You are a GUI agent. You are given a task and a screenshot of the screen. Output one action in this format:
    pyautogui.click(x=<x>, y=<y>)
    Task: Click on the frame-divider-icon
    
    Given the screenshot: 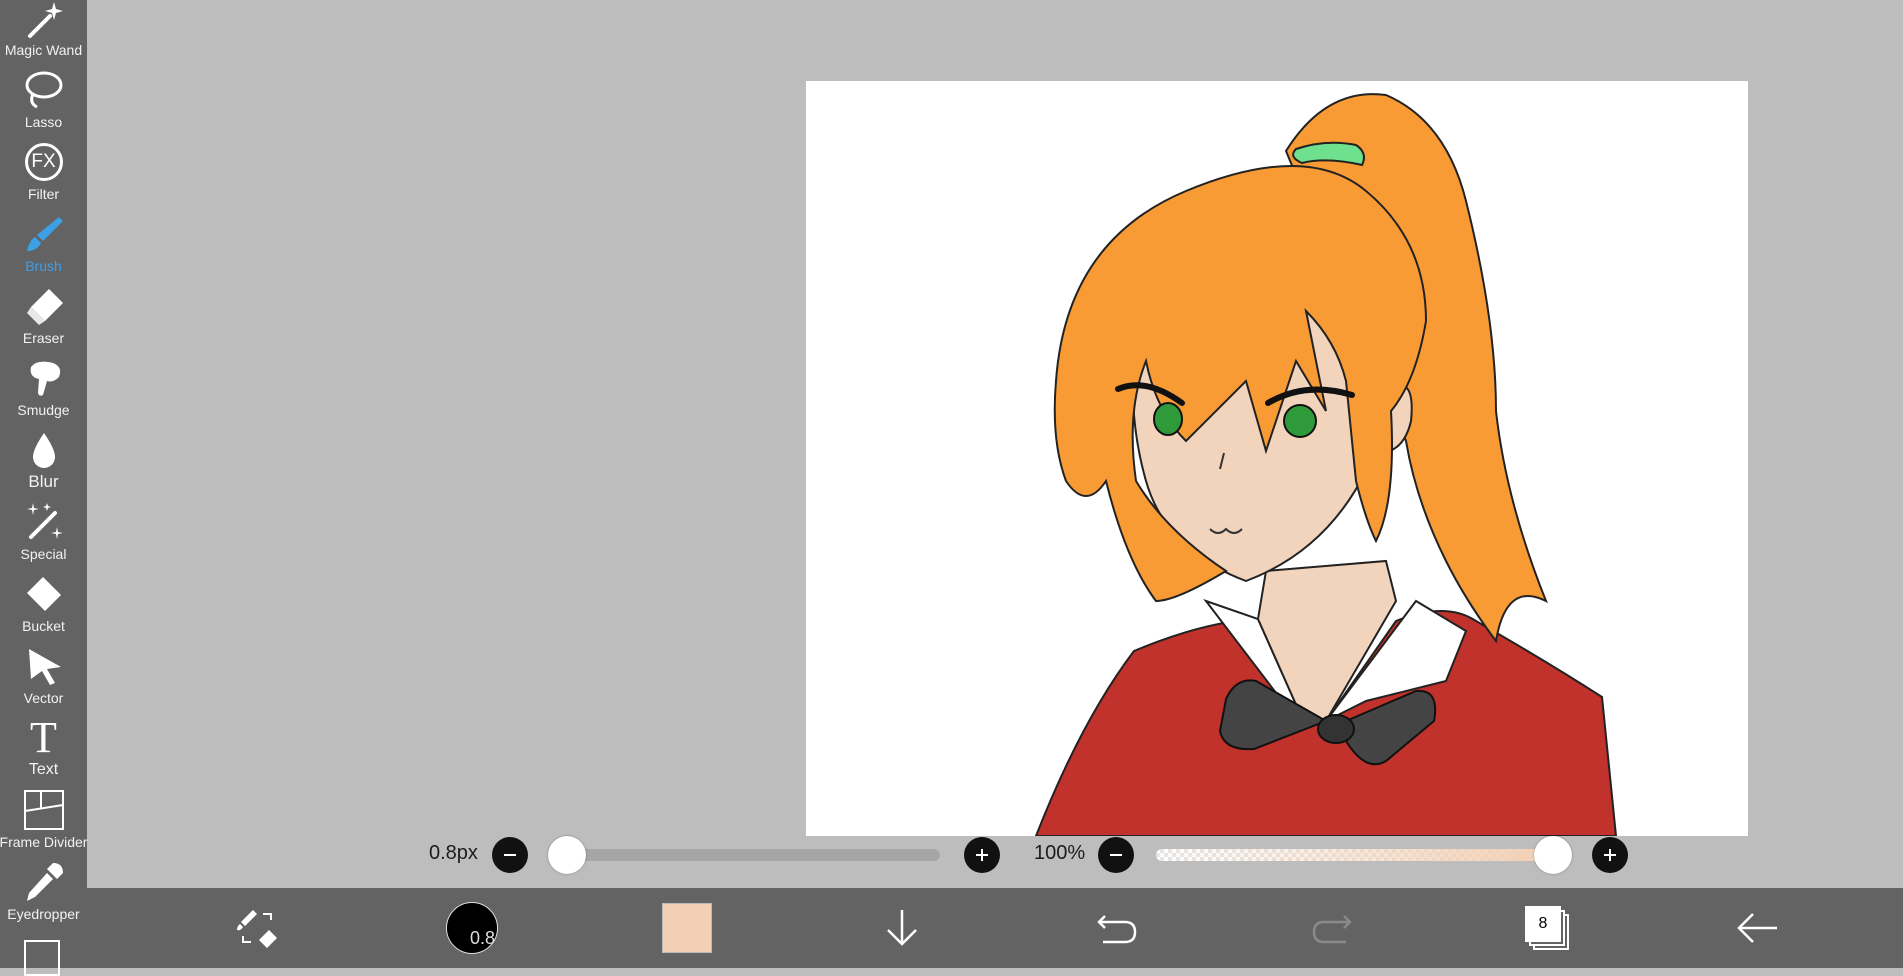 What is the action you would take?
    pyautogui.click(x=44, y=810)
    